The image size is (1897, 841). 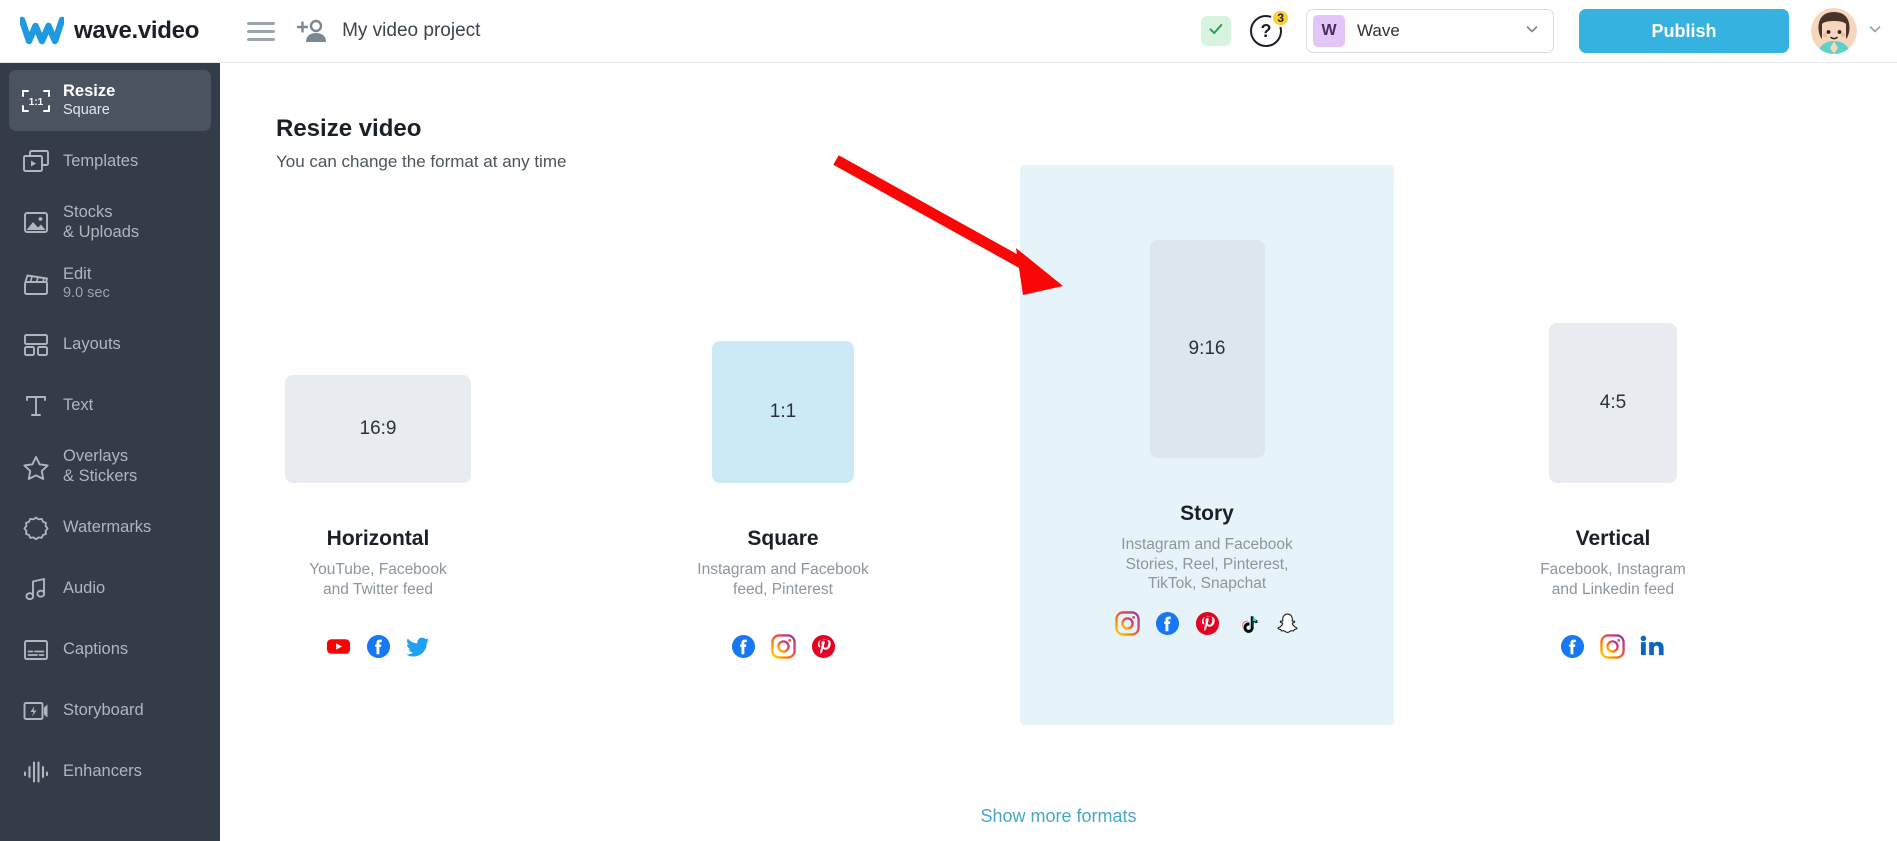 I want to click on page-subtitle: You can change the format at any time, so click(x=421, y=161).